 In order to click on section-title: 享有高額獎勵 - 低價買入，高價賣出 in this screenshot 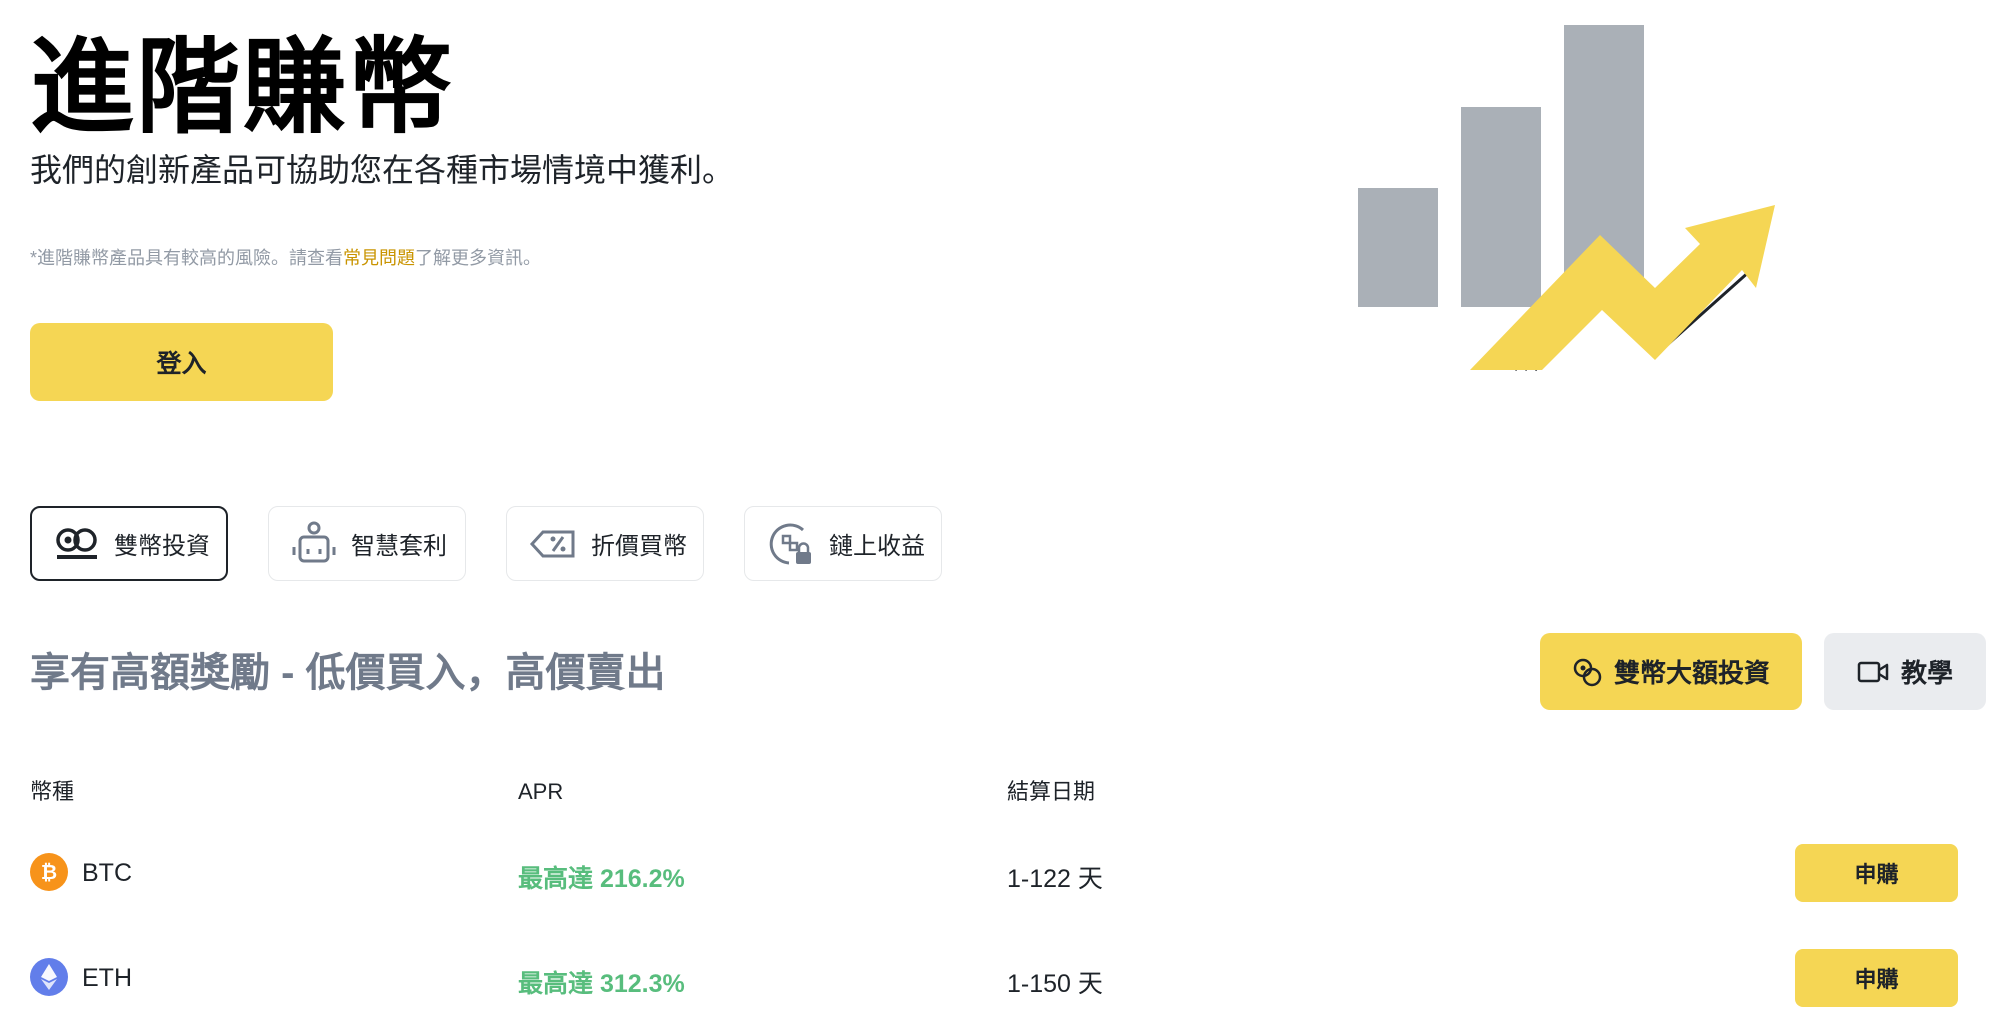, I will do `click(348, 673)`.